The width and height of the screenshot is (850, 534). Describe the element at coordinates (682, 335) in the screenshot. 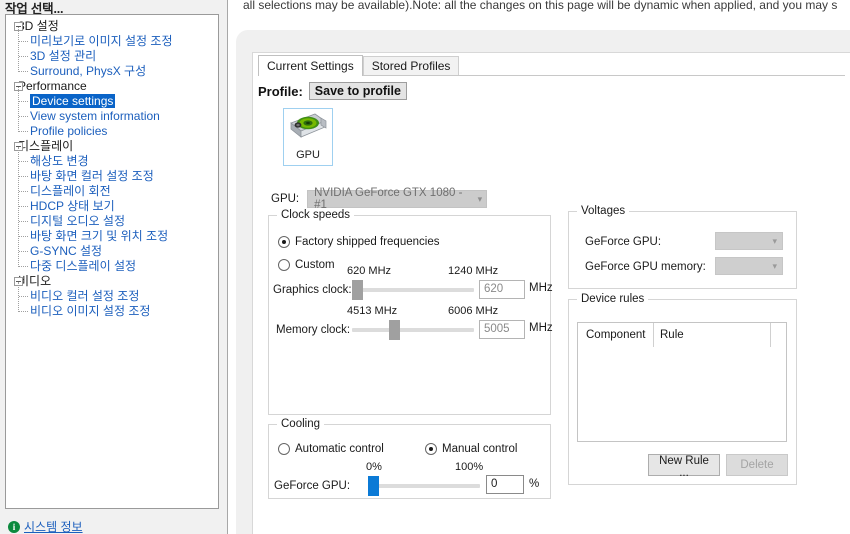

I see `device-rules-header-row: Component Rule` at that location.